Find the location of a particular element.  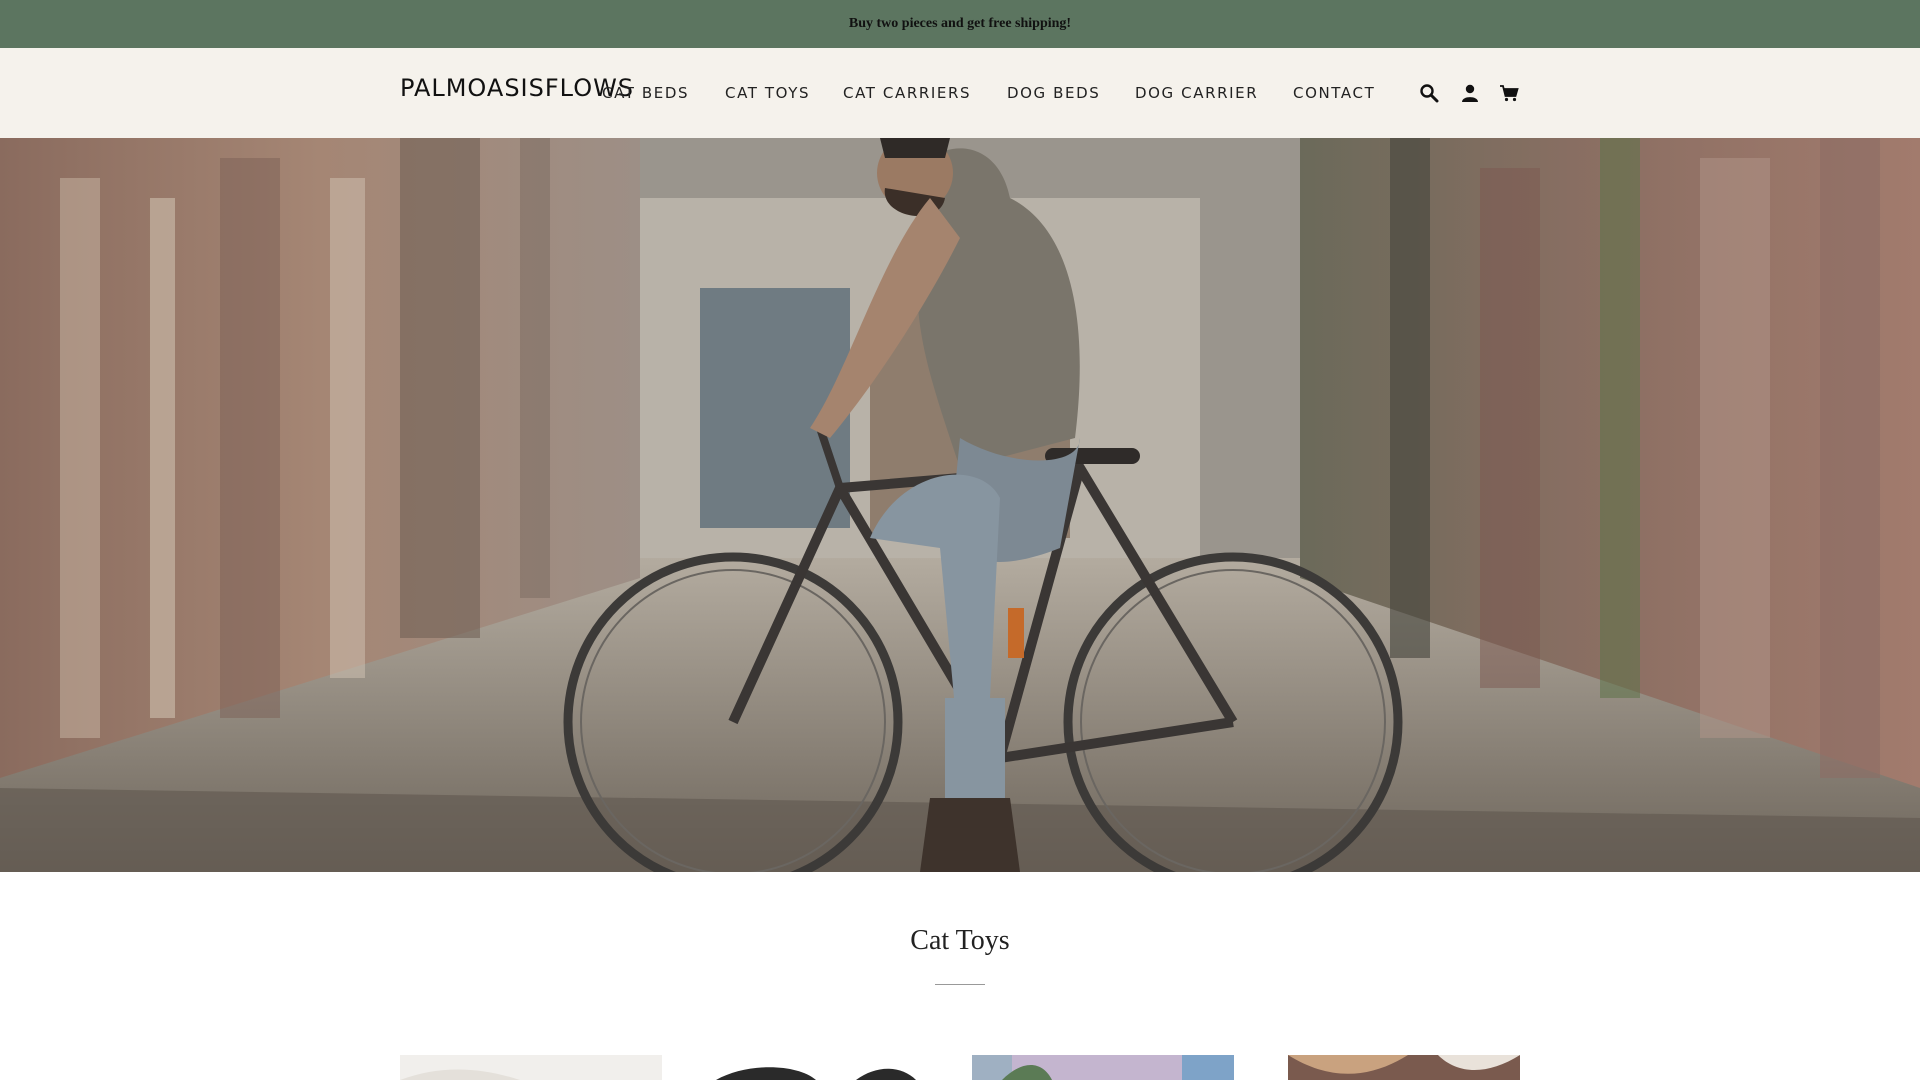

search-button is located at coordinates (1429, 93).